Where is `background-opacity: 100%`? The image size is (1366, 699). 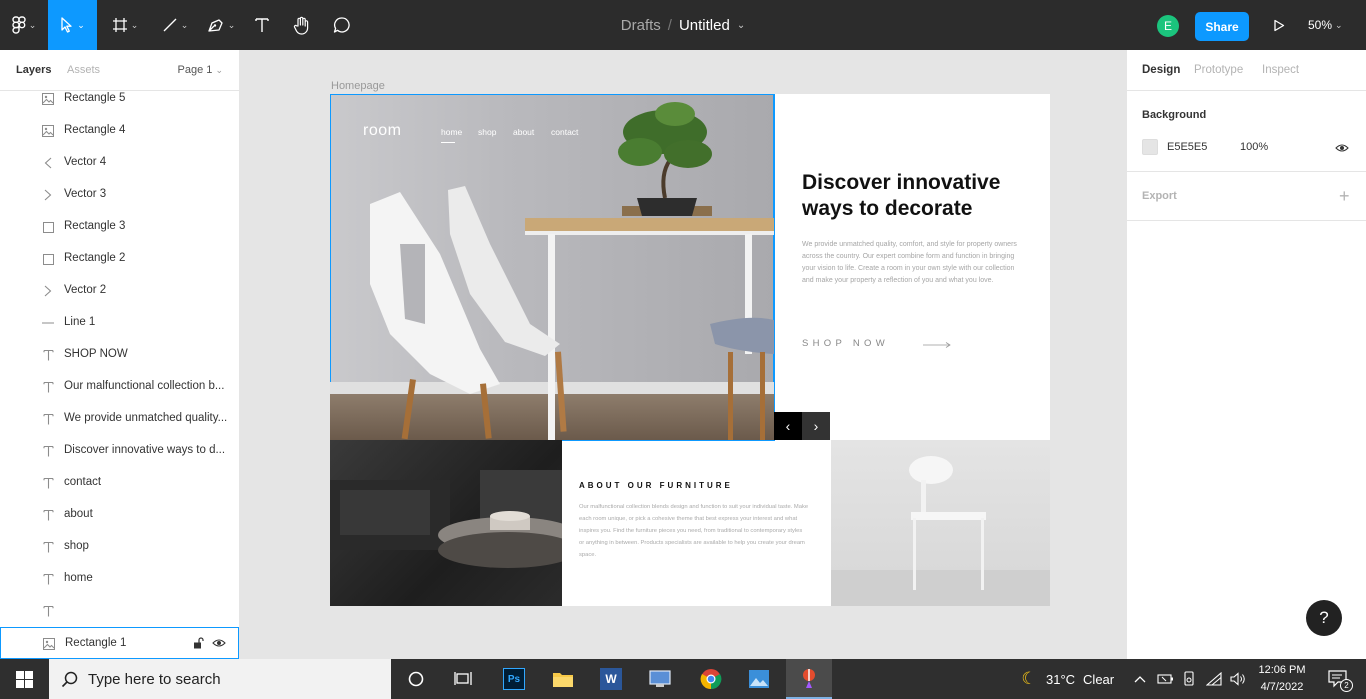
background-opacity: 100% is located at coordinates (1254, 147).